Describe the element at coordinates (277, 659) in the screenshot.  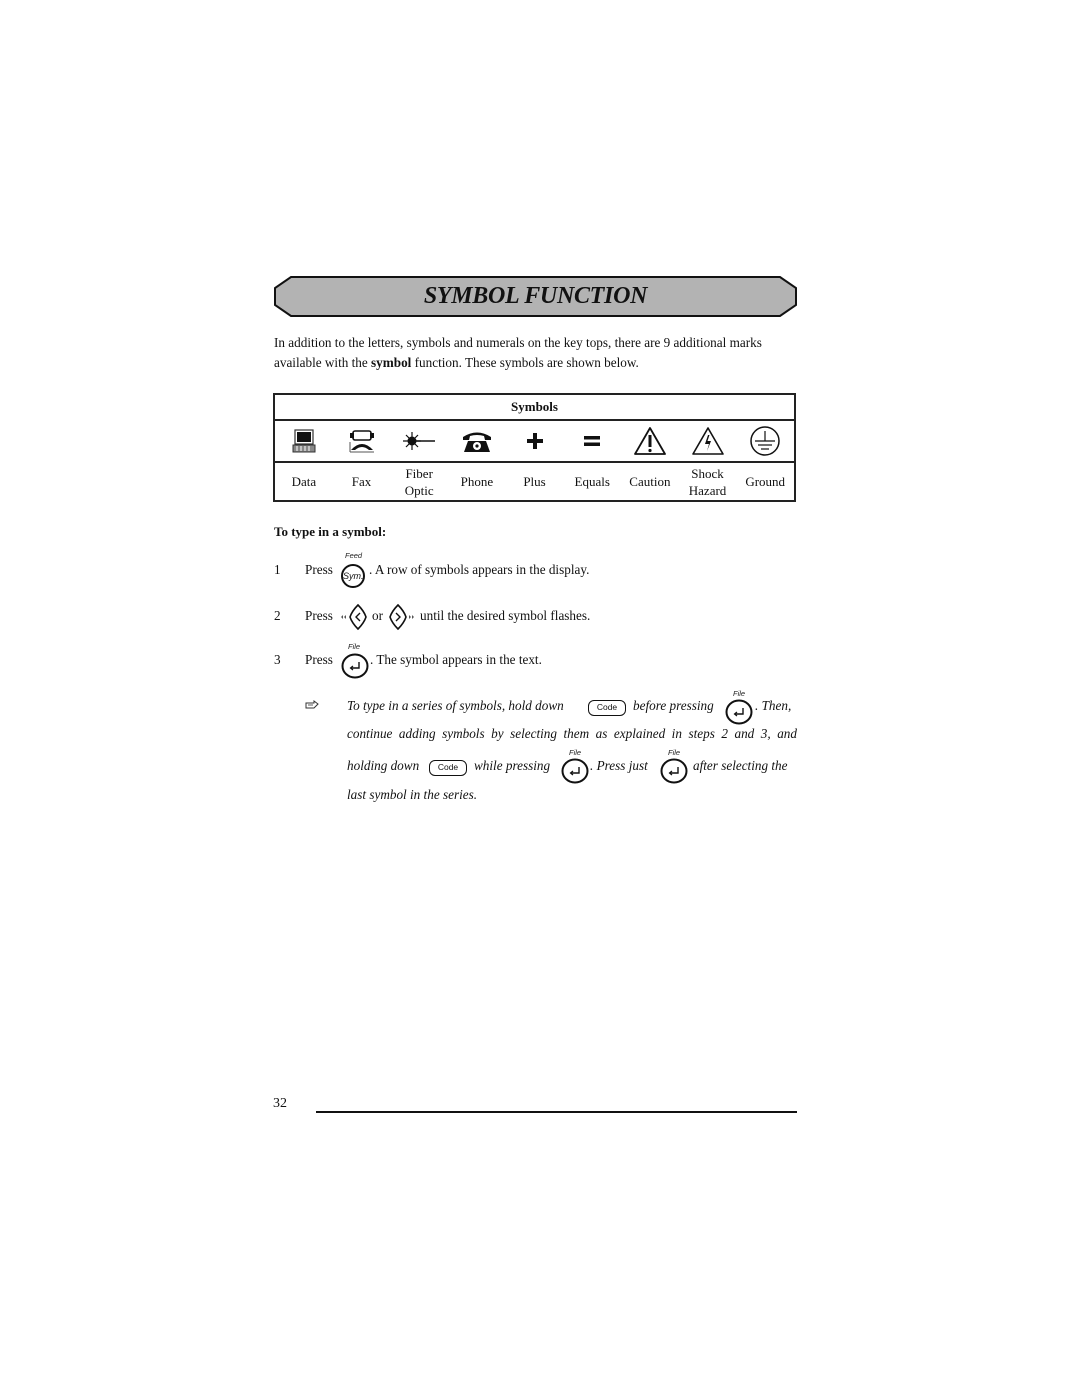
I see `step-3-number: 3` at that location.